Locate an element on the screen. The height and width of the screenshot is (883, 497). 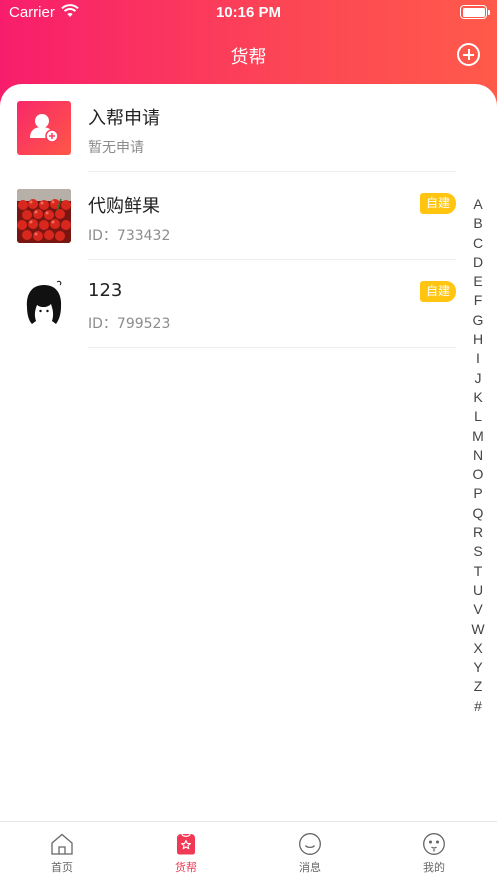
status-bar: Carrier 10:16 PM is located at coordinates (248, 13).